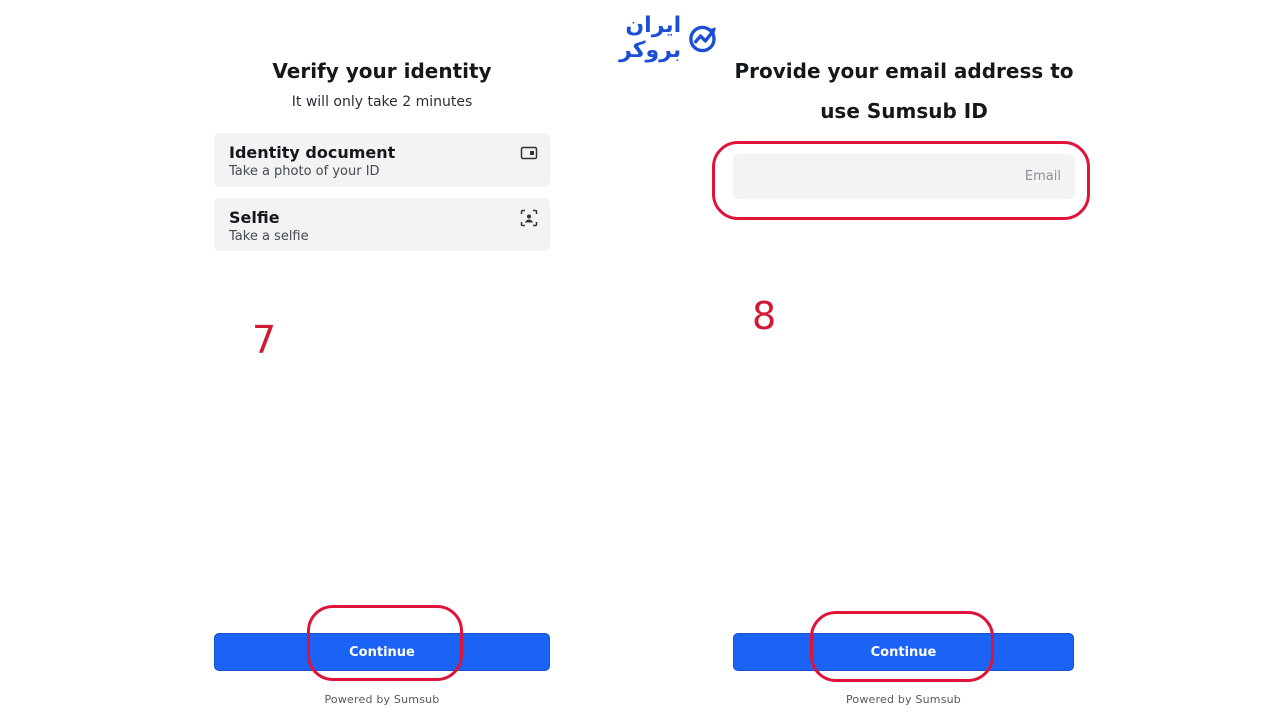  What do you see at coordinates (382, 224) in the screenshot?
I see `selfie-option: Selfie Take a selfie` at bounding box center [382, 224].